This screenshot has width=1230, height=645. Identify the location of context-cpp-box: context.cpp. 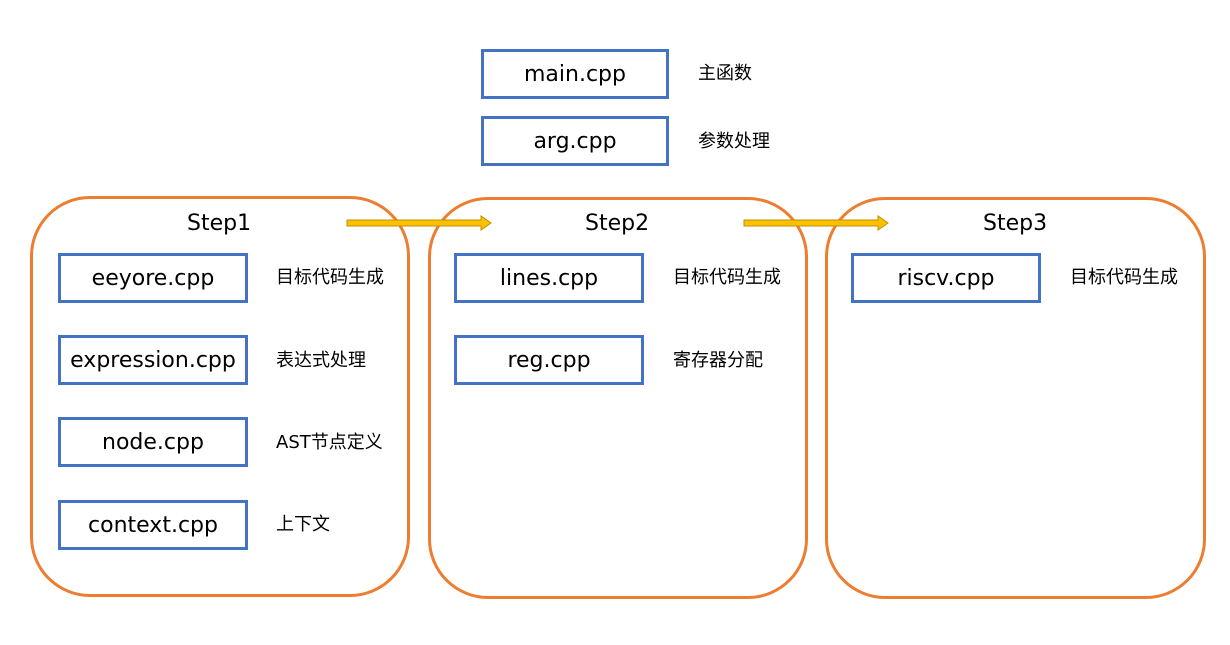
(153, 525).